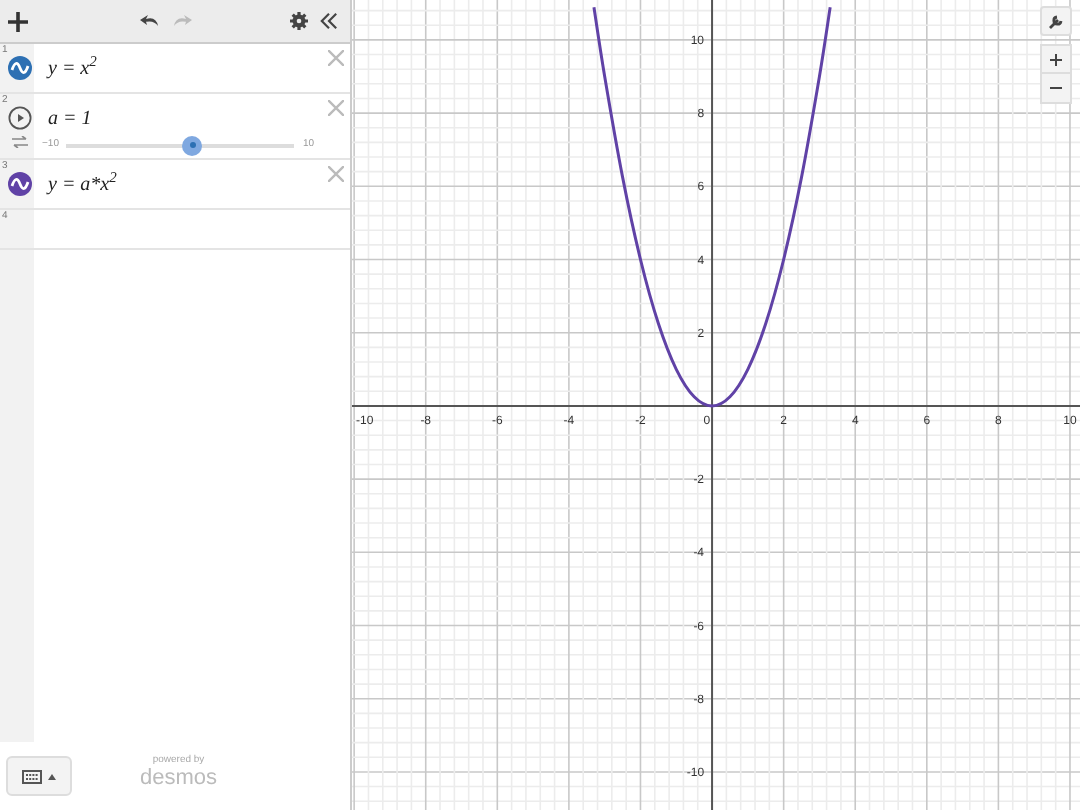 This screenshot has height=810, width=1080. I want to click on keyboard-button, so click(39, 776).